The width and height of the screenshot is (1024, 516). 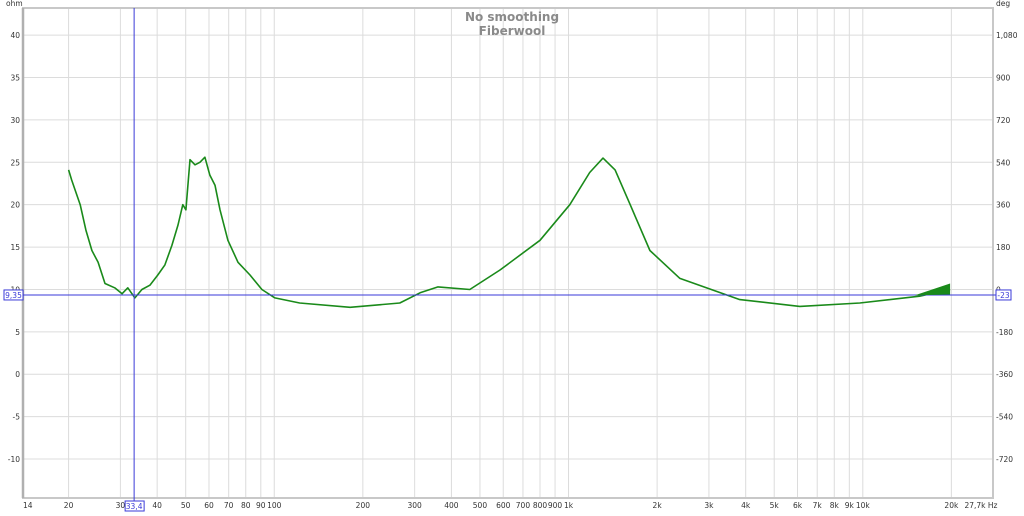 What do you see at coordinates (14, 459) in the screenshot?
I see `y-tick-label: -10` at bounding box center [14, 459].